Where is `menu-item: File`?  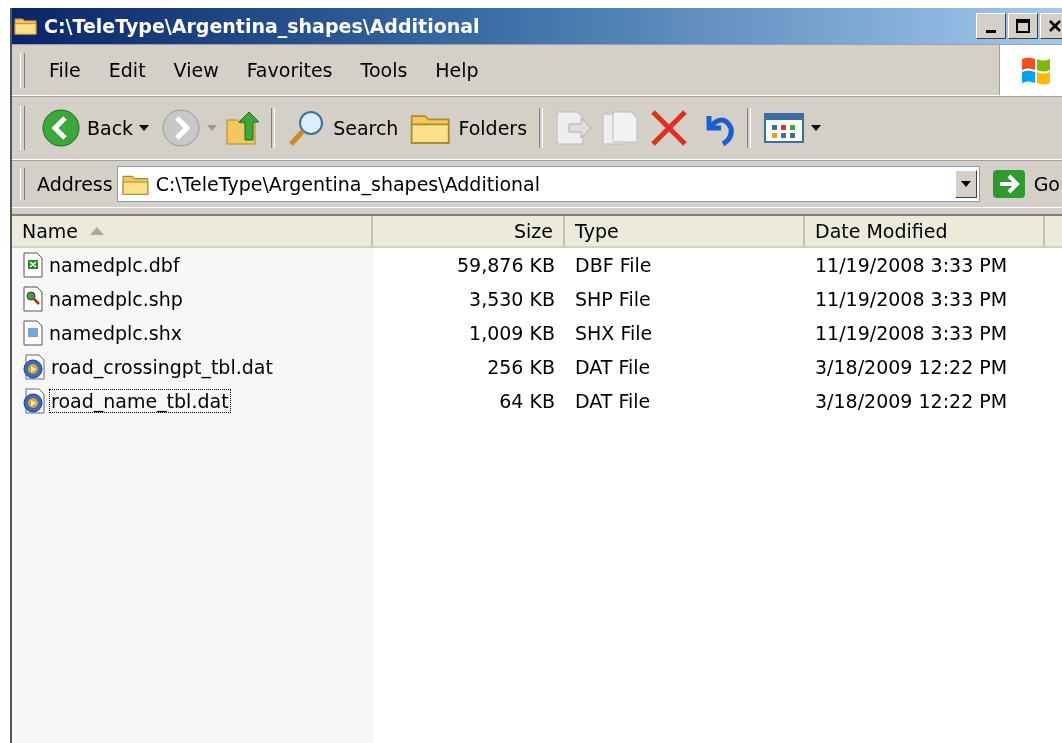 menu-item: File is located at coordinates (65, 70).